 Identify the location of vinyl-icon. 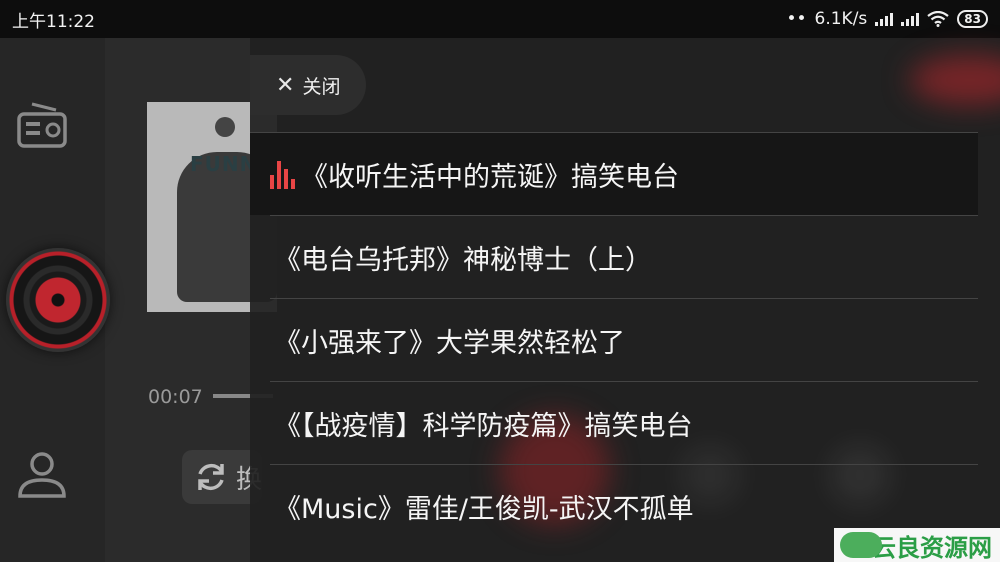
(58, 300).